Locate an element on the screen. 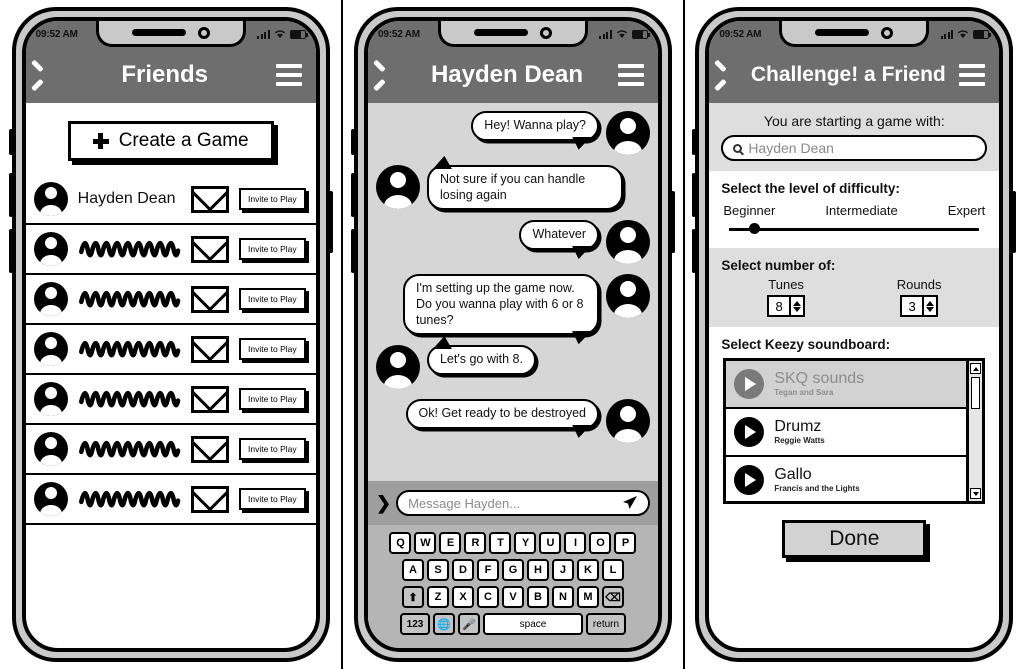 This screenshot has height=669, width=1024. difficulty-option-beginner: Beginner is located at coordinates (749, 210).